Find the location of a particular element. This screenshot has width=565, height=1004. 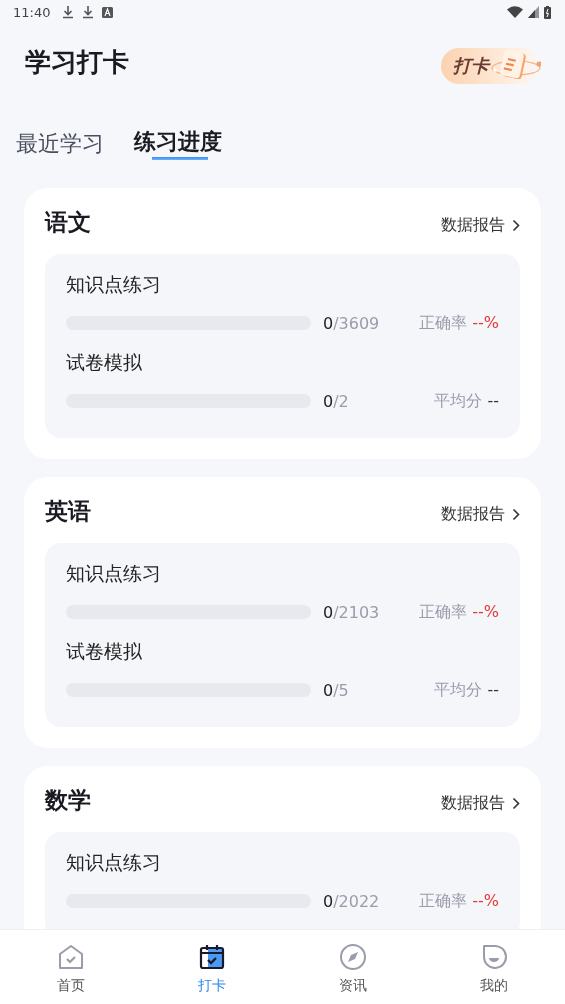

progress-count: 0/5 is located at coordinates (336, 690).